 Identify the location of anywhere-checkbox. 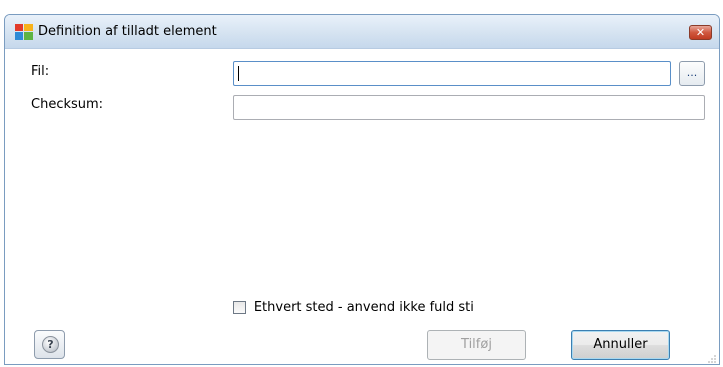
(239, 307).